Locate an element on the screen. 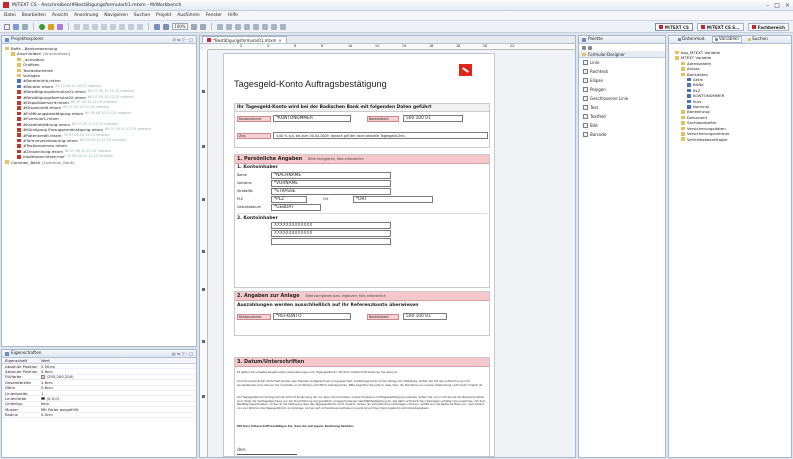 This screenshot has height=459, width=793. tree-item-label: Common_Bank is located at coordinates (26, 162).